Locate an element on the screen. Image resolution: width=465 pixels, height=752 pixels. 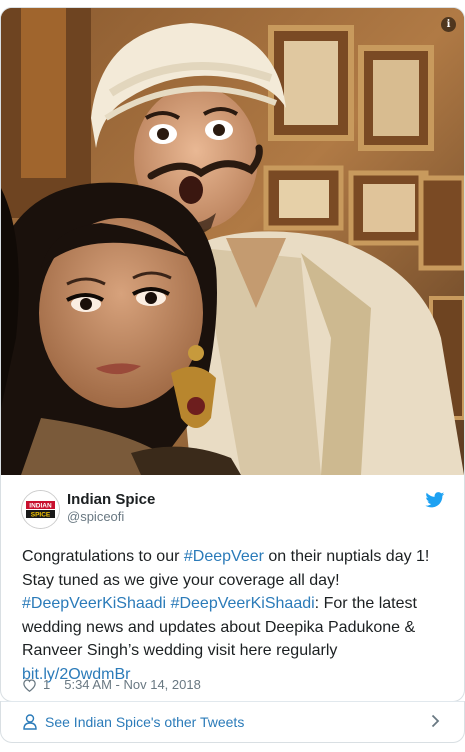
svg-text: INDIAN is located at coordinates (40, 506).